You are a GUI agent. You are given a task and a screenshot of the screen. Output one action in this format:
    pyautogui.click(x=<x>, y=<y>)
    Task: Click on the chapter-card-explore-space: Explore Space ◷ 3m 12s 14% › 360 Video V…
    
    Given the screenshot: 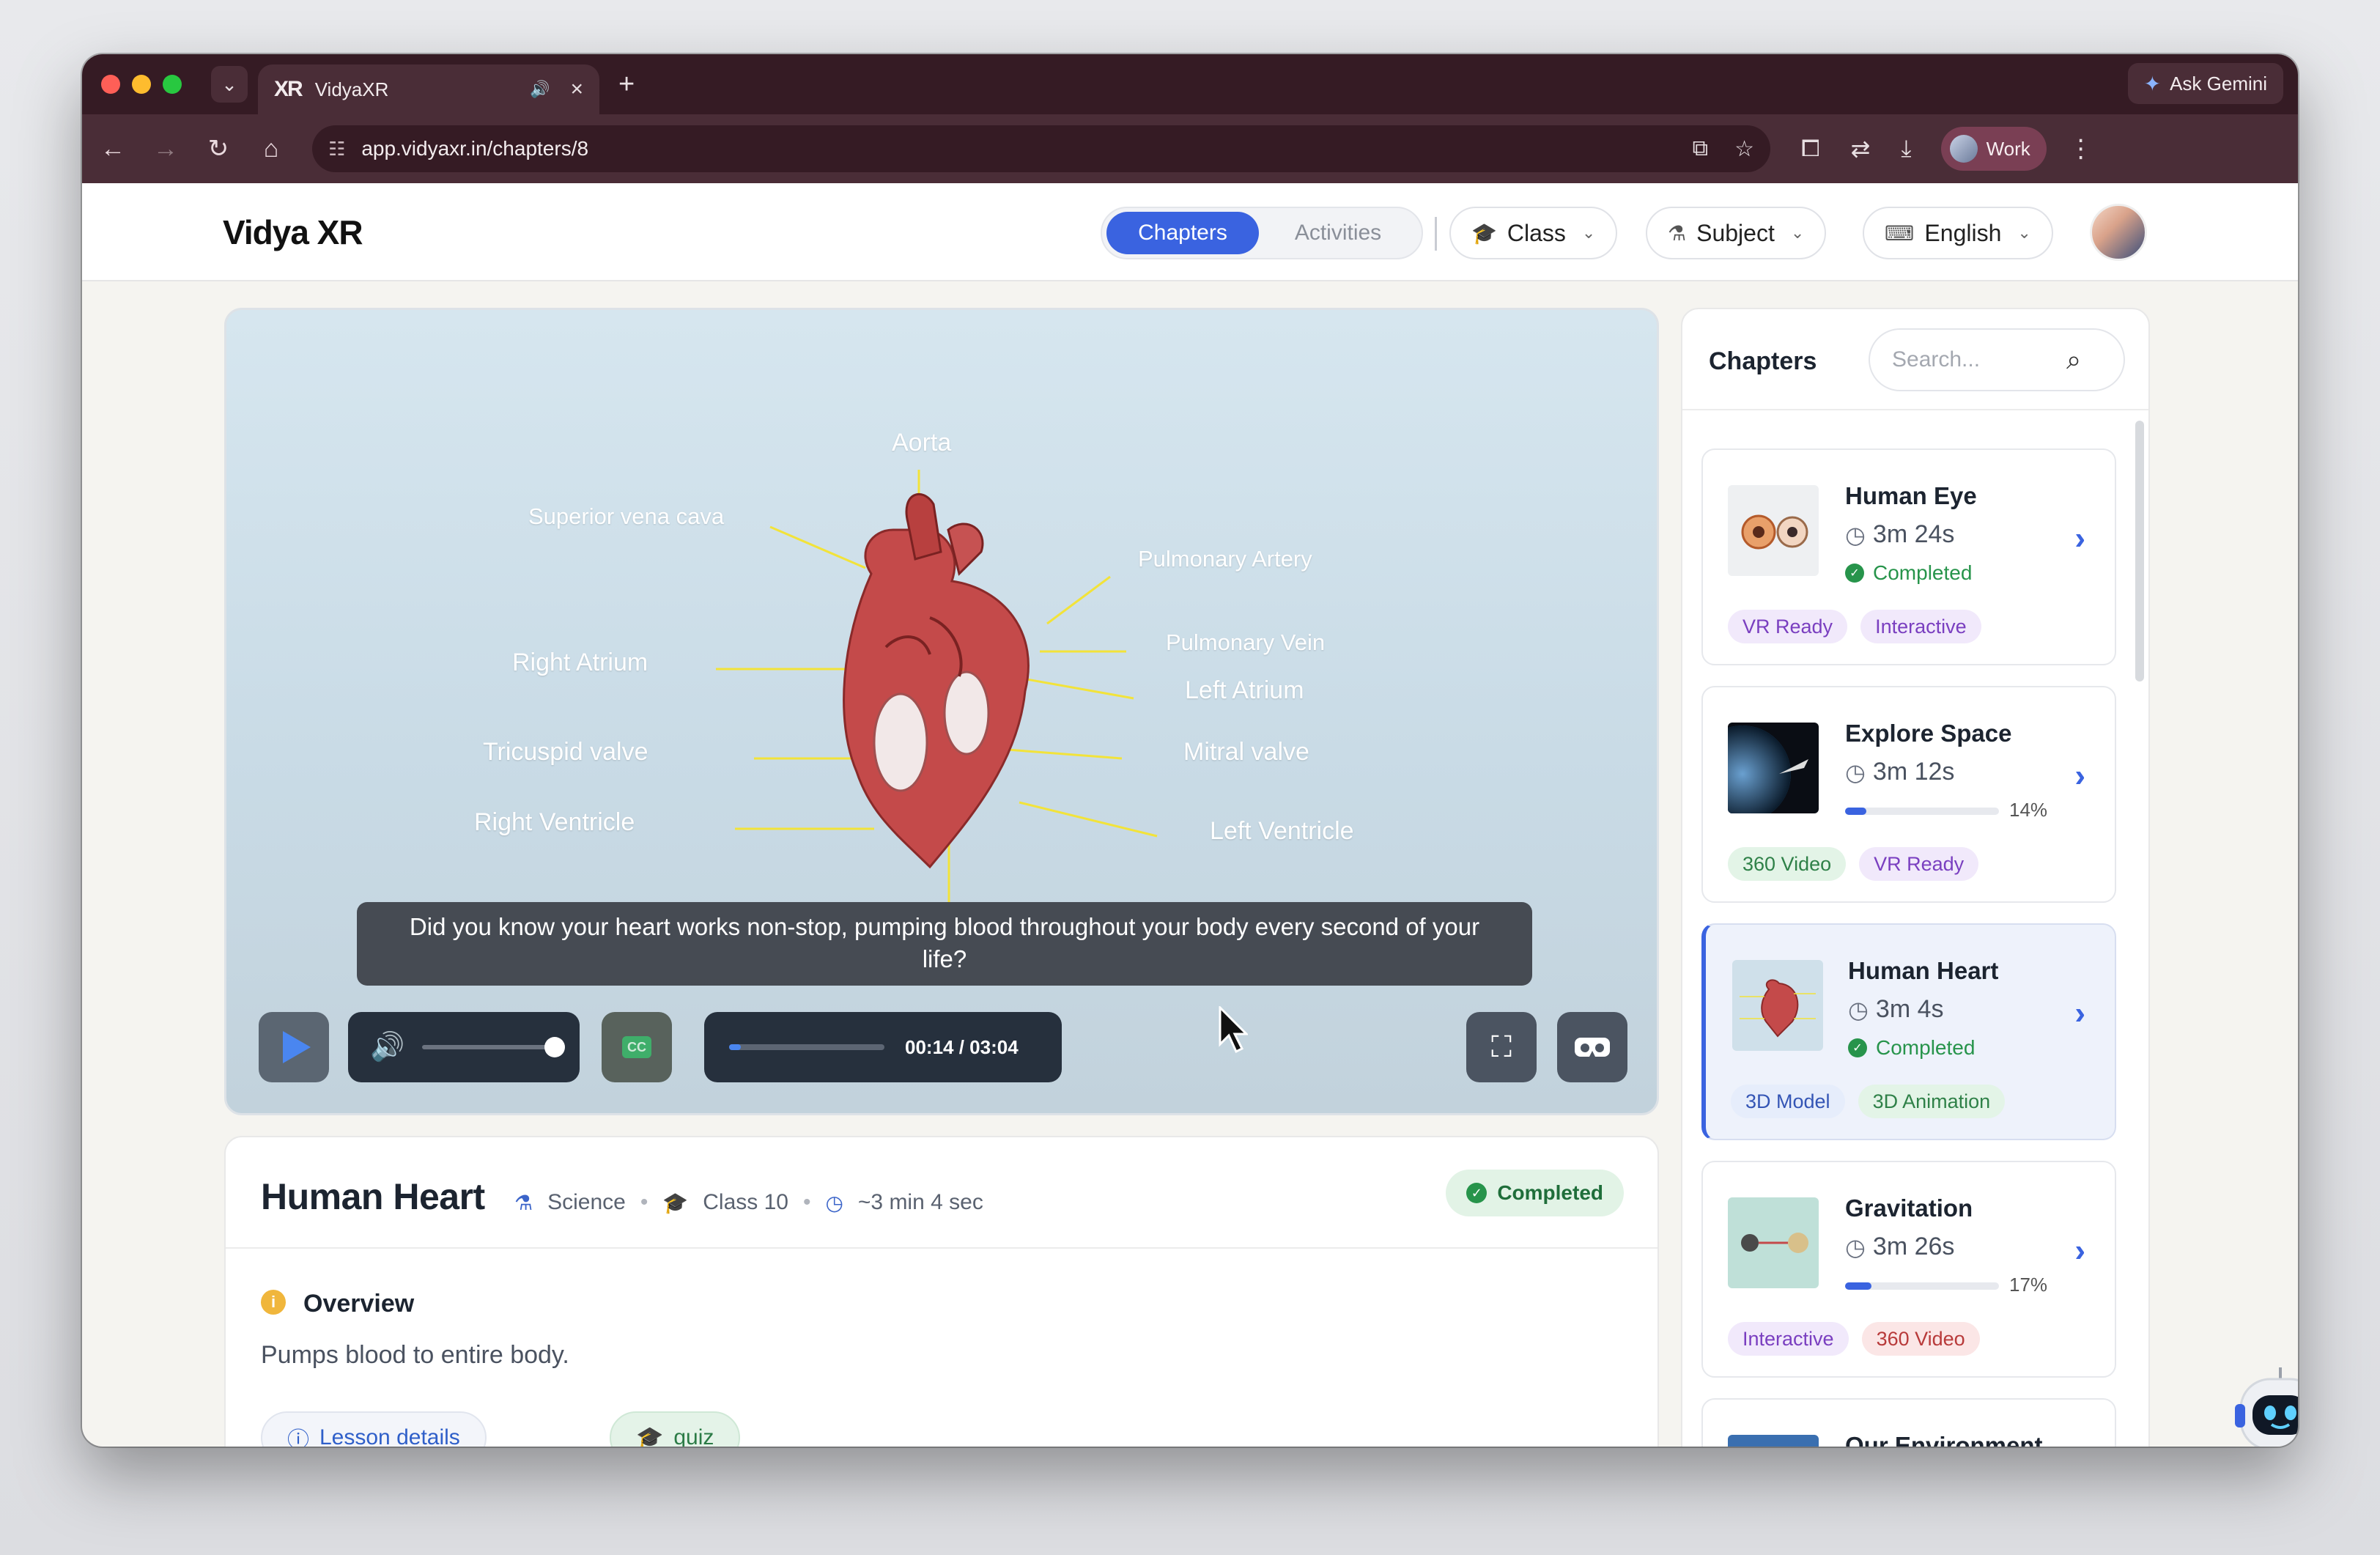 What is the action you would take?
    pyautogui.click(x=1908, y=795)
    